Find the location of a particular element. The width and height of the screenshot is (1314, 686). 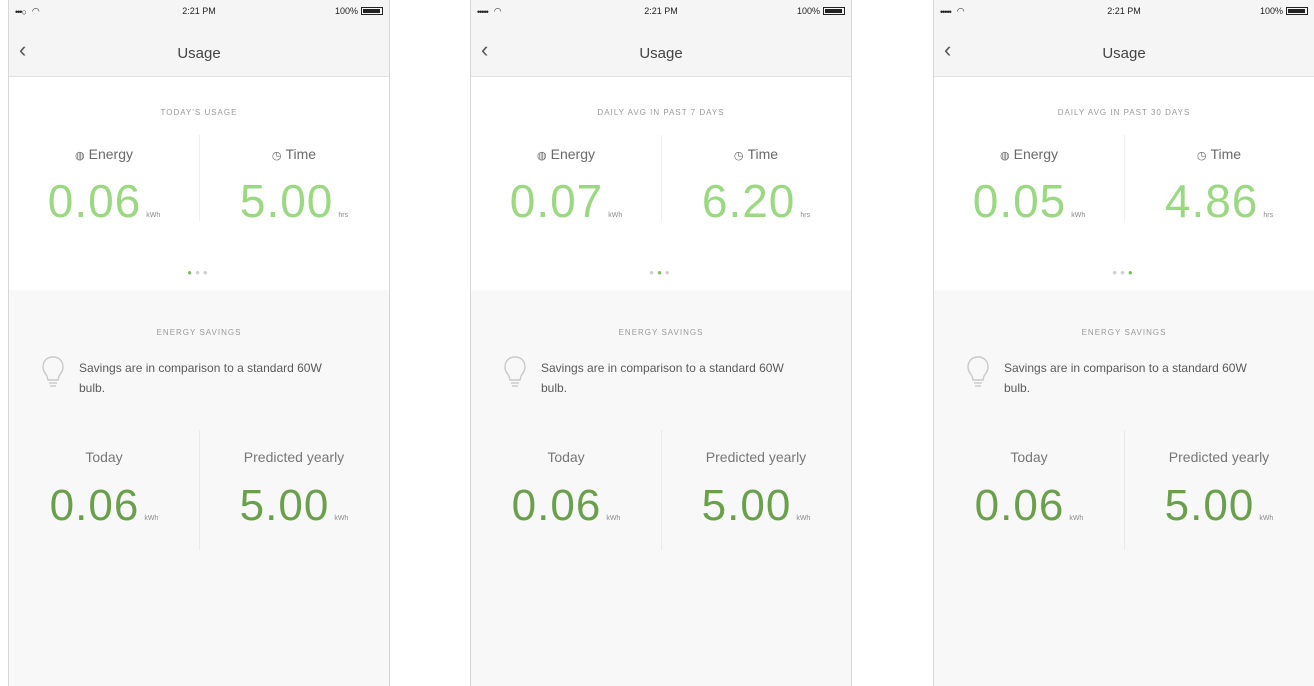

energy-metric: ◍ Energy 0.05 kWh is located at coordinates (1029, 187).